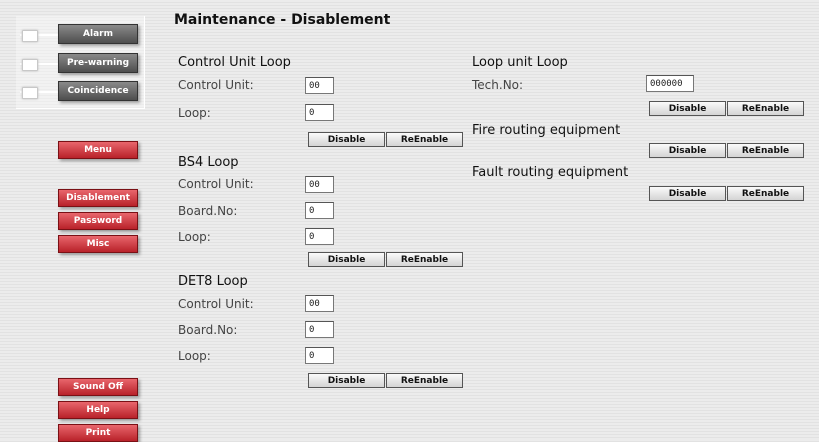  I want to click on control-unit-loop-heading: Control Unit Loop, so click(234, 62).